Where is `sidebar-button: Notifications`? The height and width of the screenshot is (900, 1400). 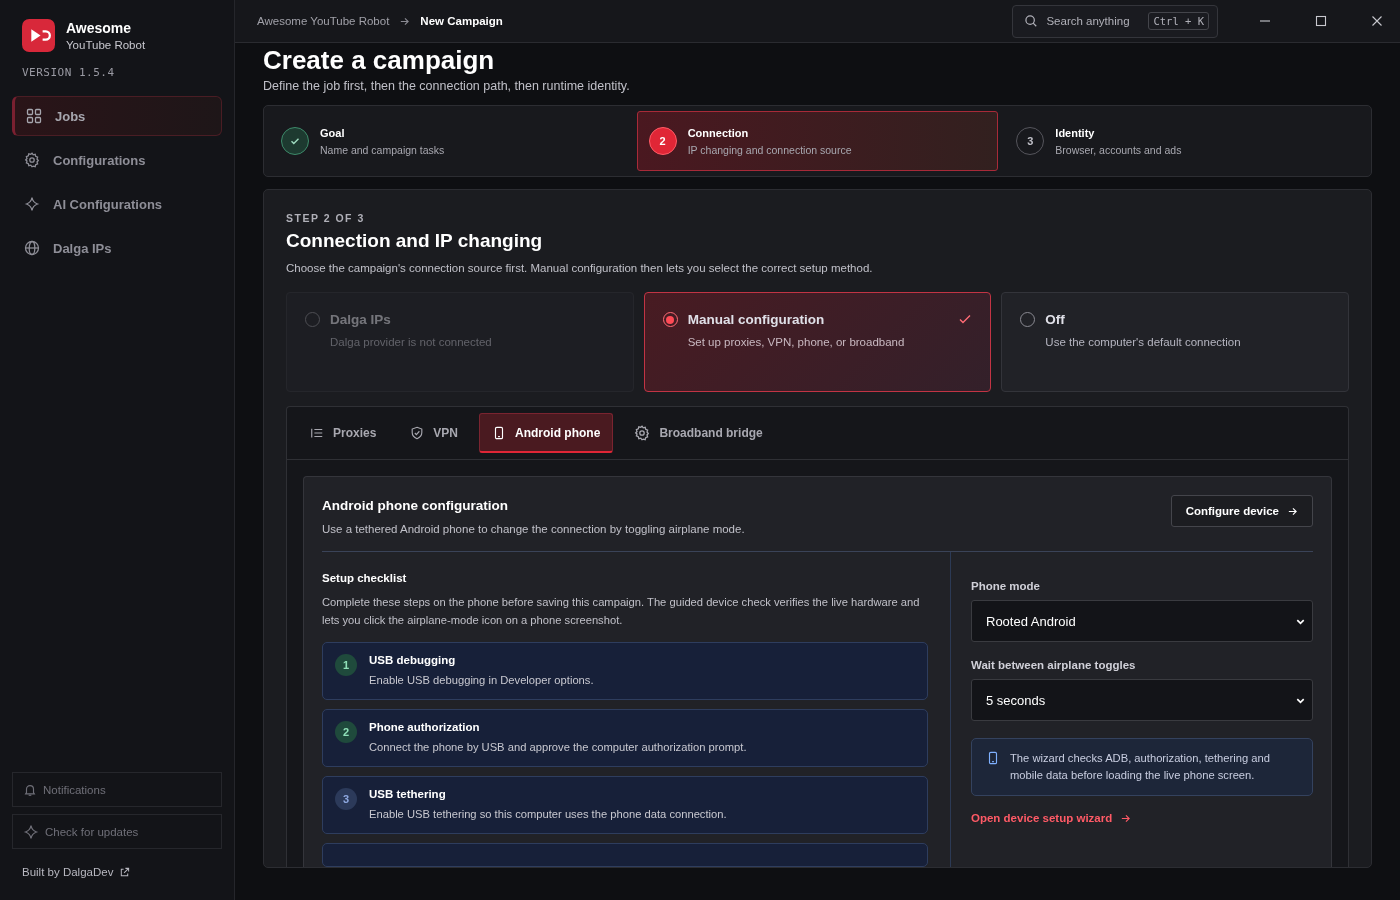
sidebar-button: Notifications is located at coordinates (117, 789).